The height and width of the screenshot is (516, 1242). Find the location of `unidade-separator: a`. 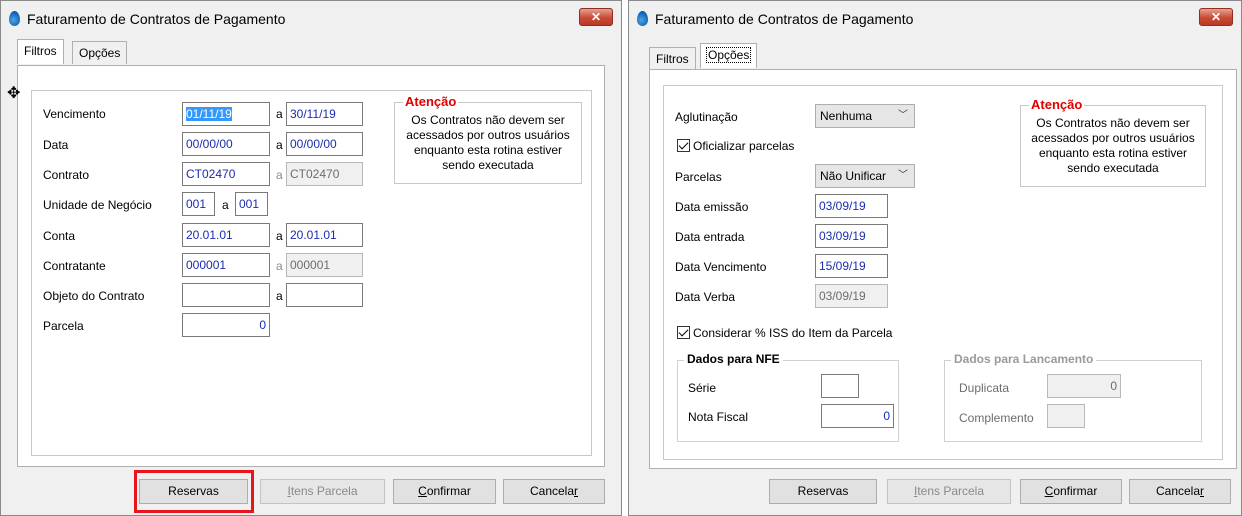

unidade-separator: a is located at coordinates (225, 205).